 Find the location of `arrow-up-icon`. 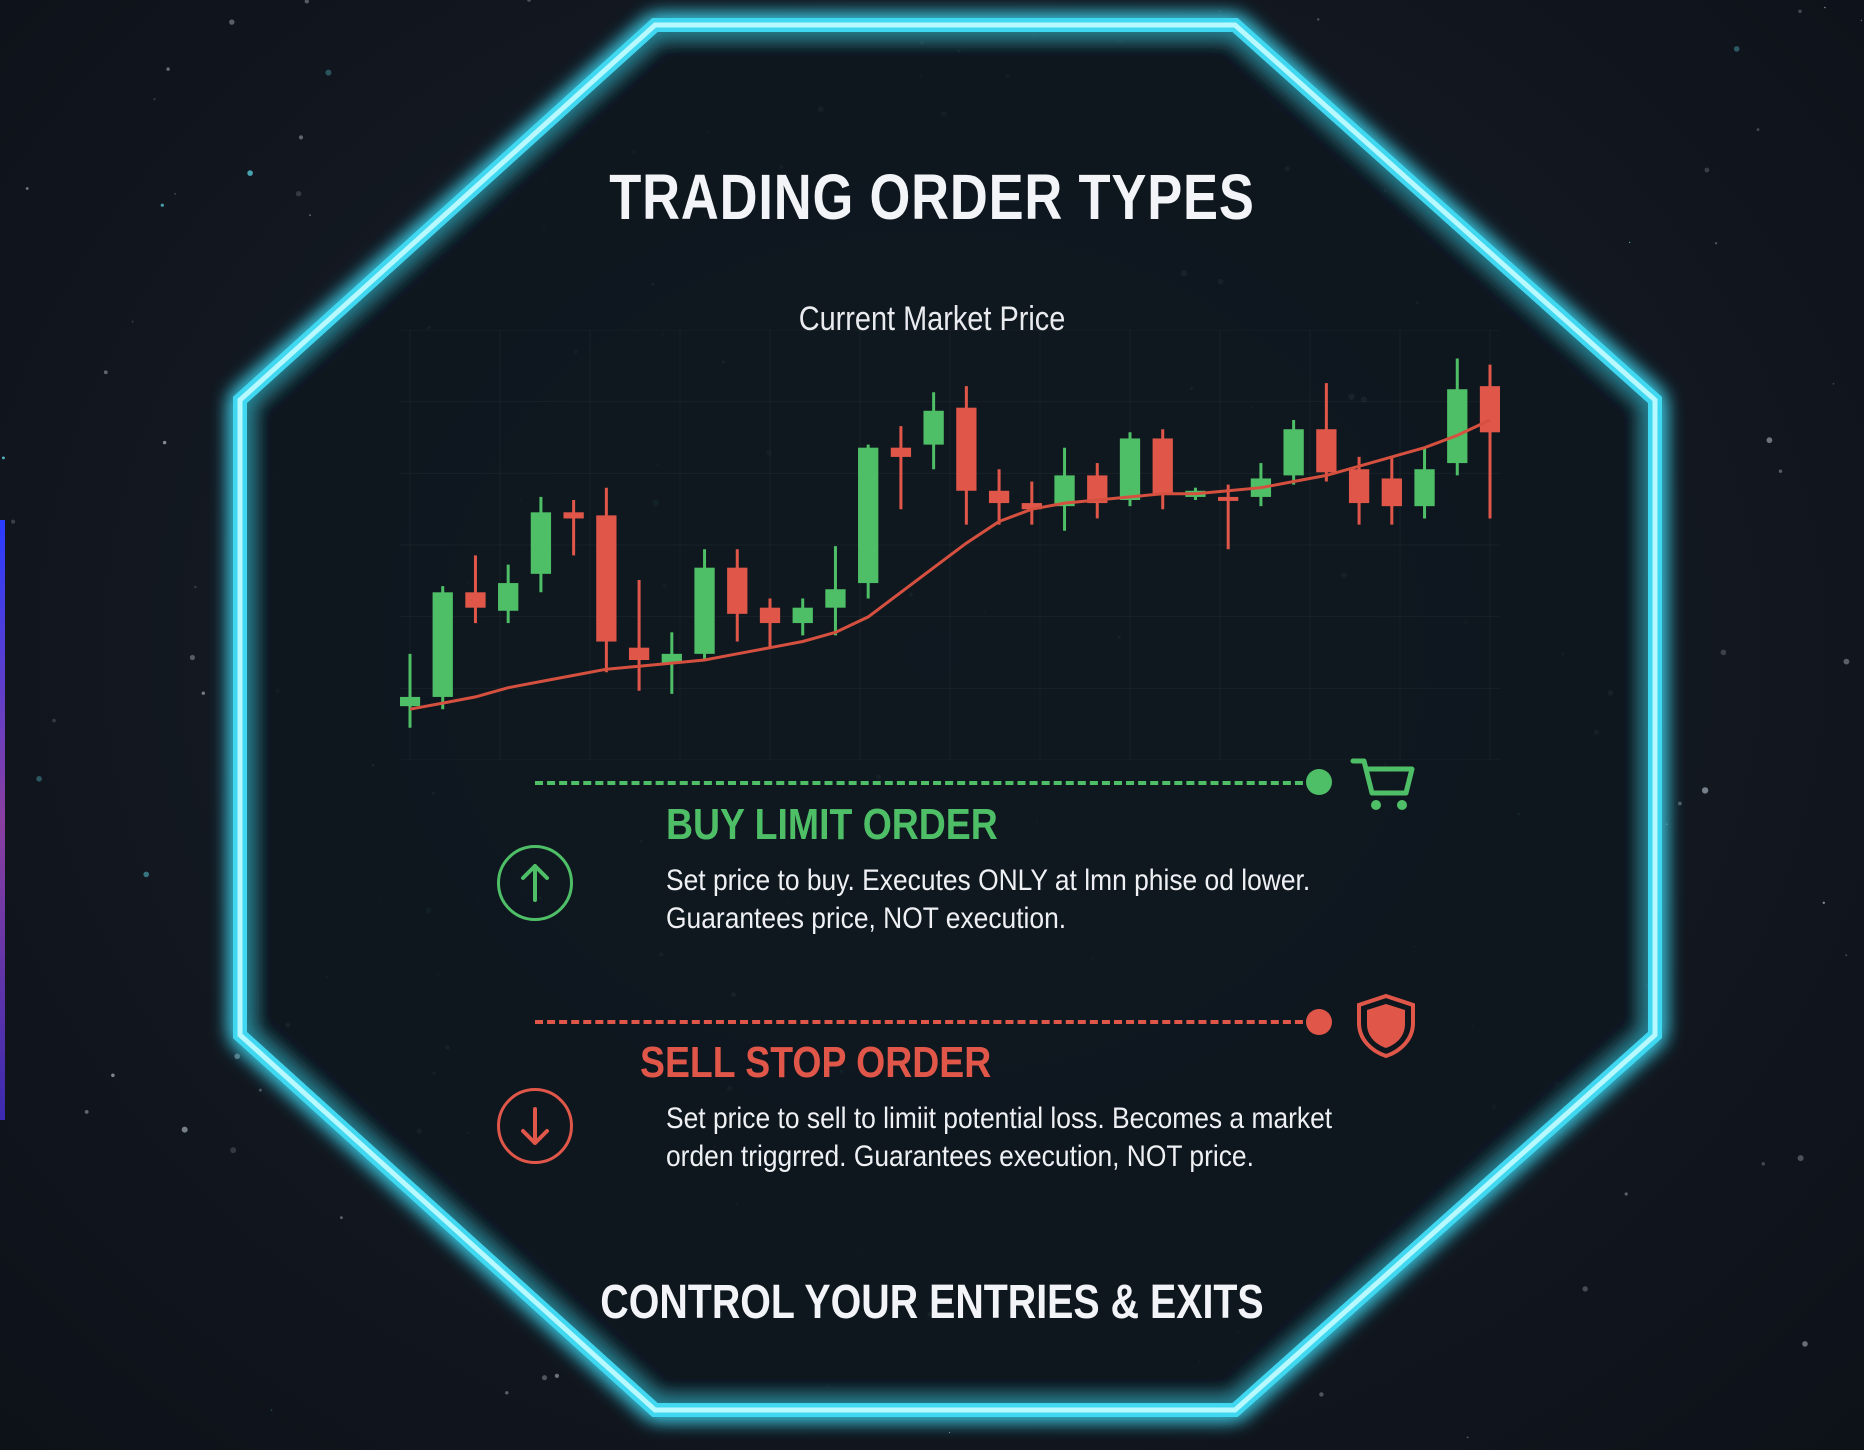

arrow-up-icon is located at coordinates (535, 883).